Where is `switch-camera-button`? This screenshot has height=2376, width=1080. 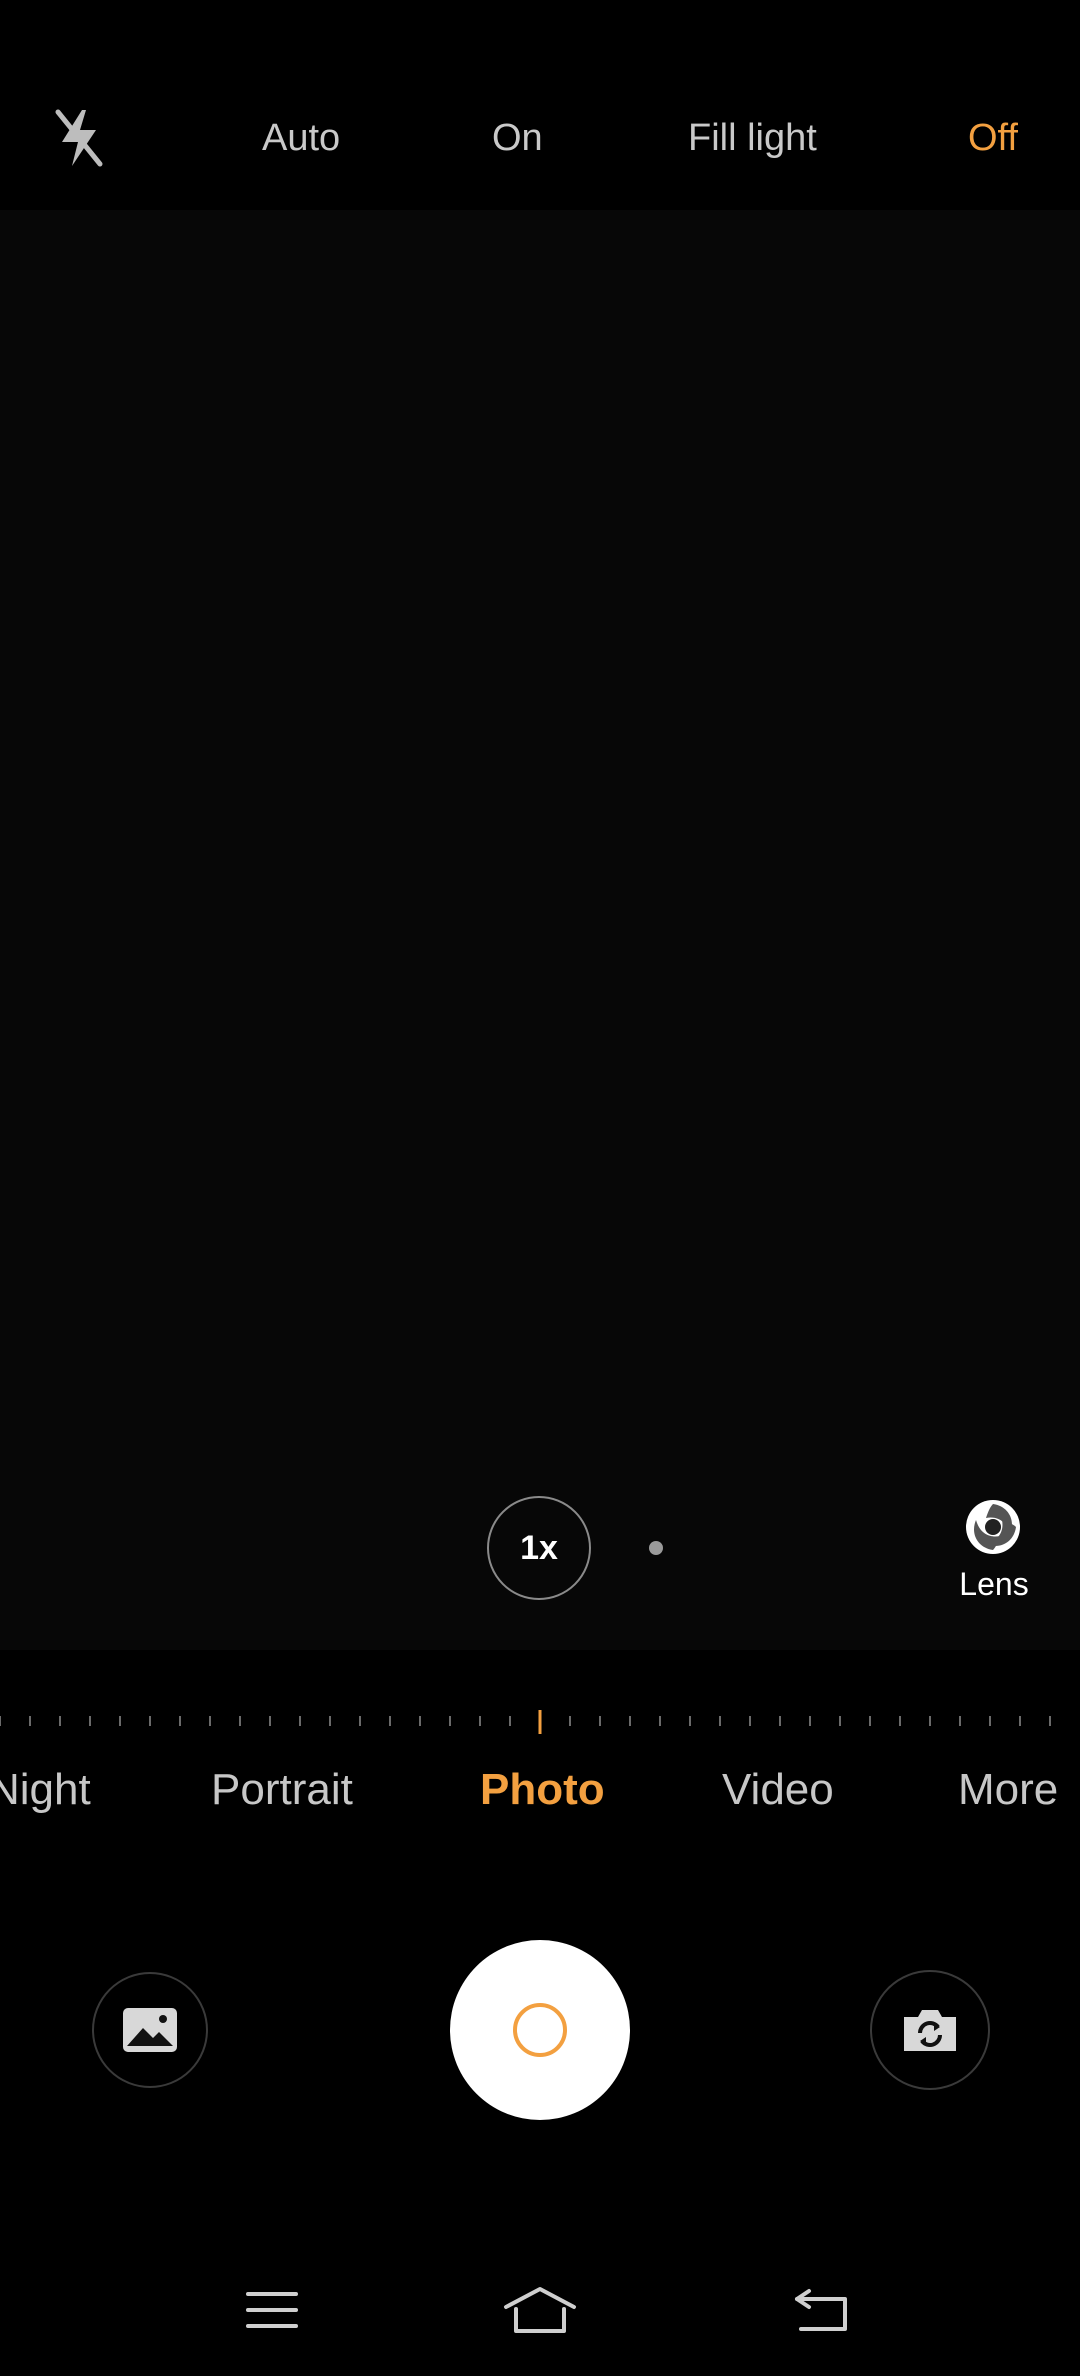 switch-camera-button is located at coordinates (930, 2030).